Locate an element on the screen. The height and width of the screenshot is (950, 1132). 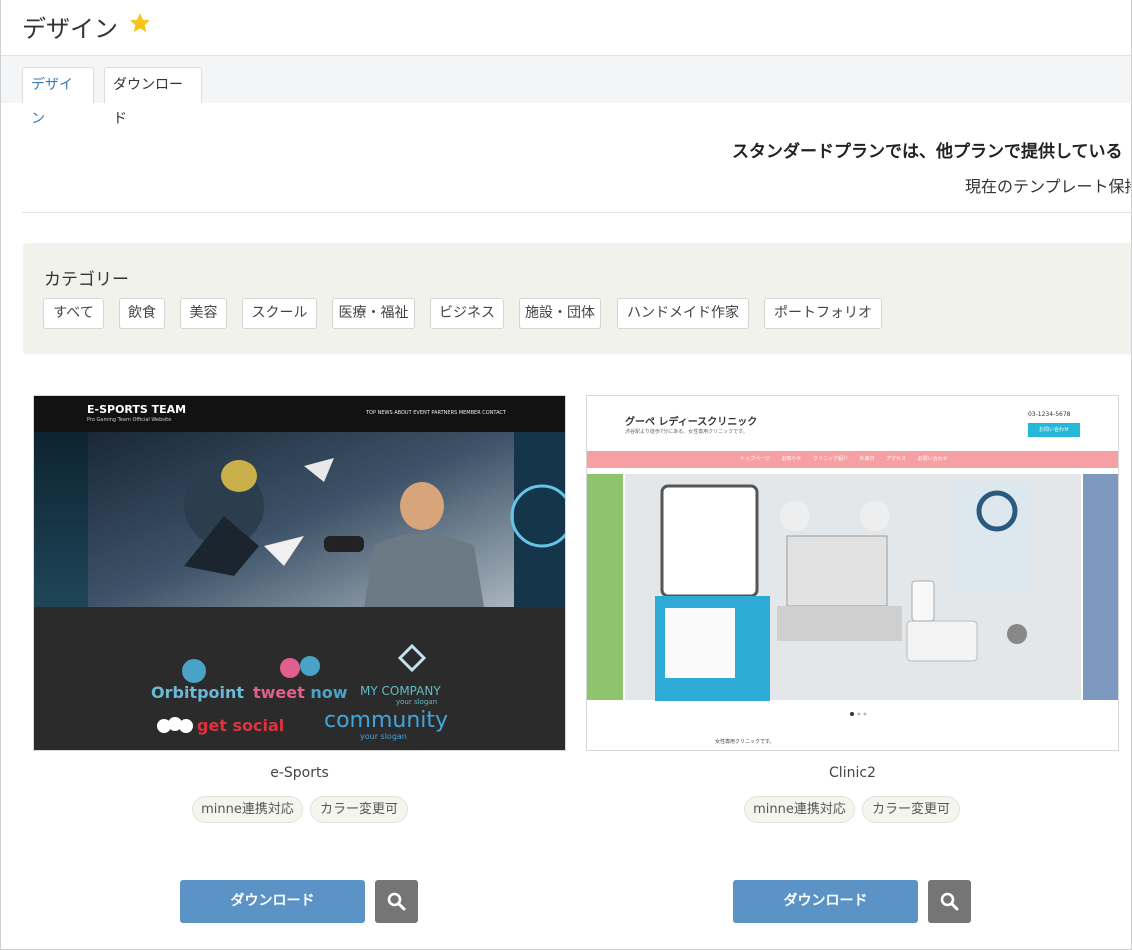
category-all-button: すべて is located at coordinates (73, 313).